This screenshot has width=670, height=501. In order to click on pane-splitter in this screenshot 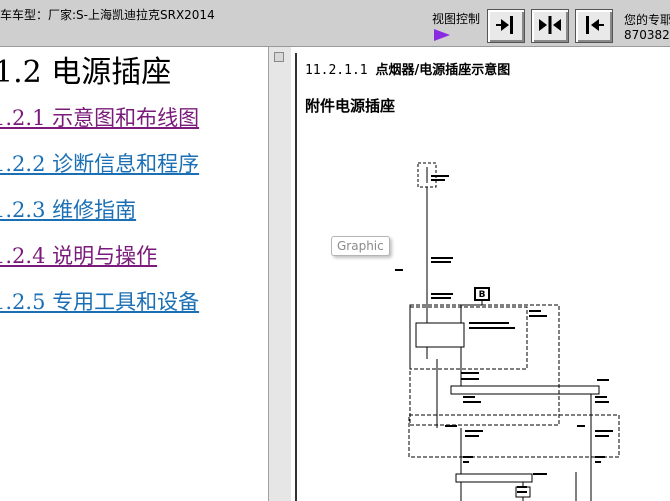, I will do `click(280, 274)`.